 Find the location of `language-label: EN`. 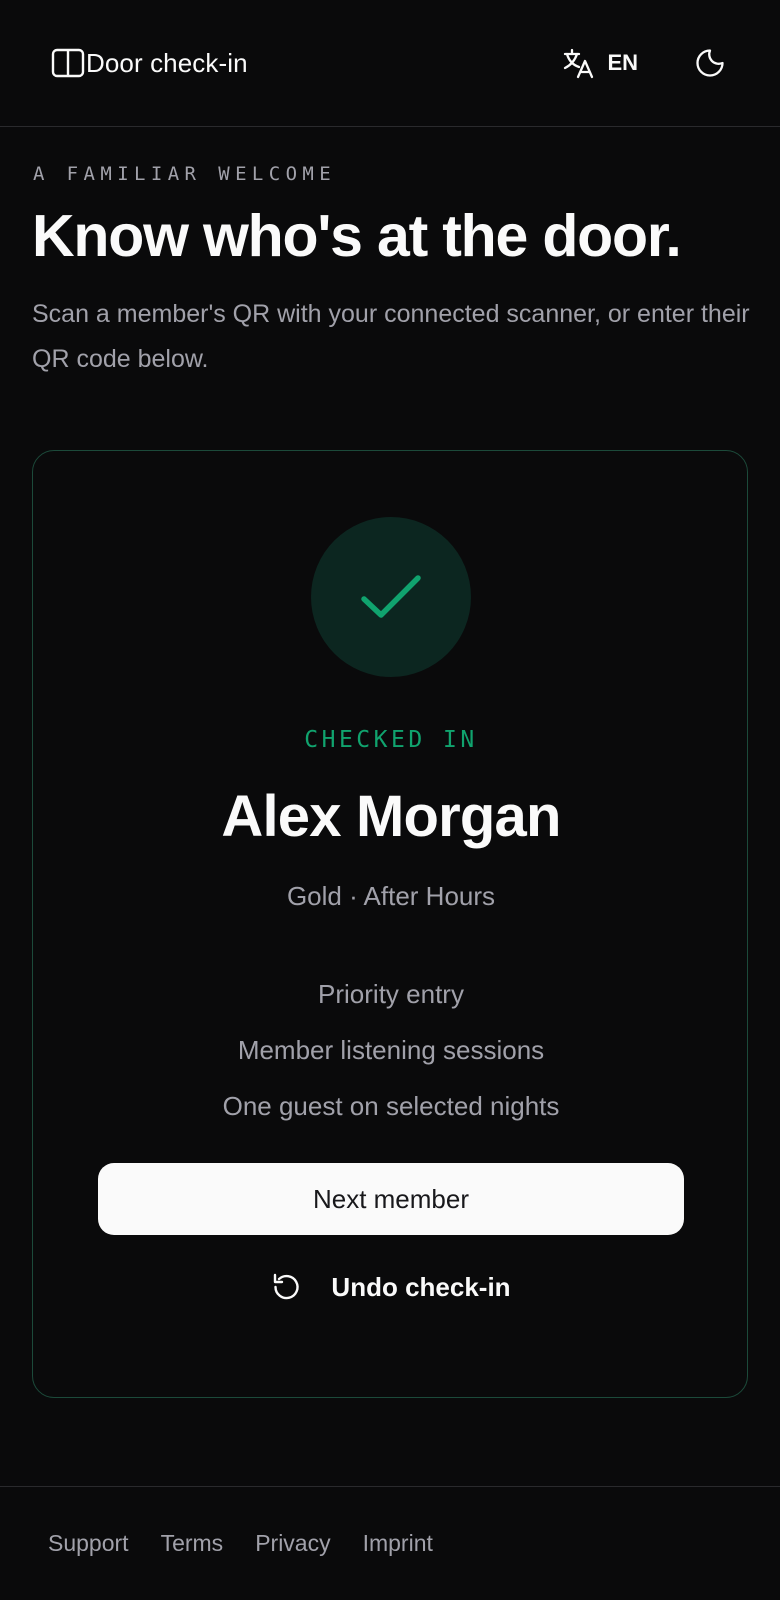

language-label: EN is located at coordinates (622, 62).